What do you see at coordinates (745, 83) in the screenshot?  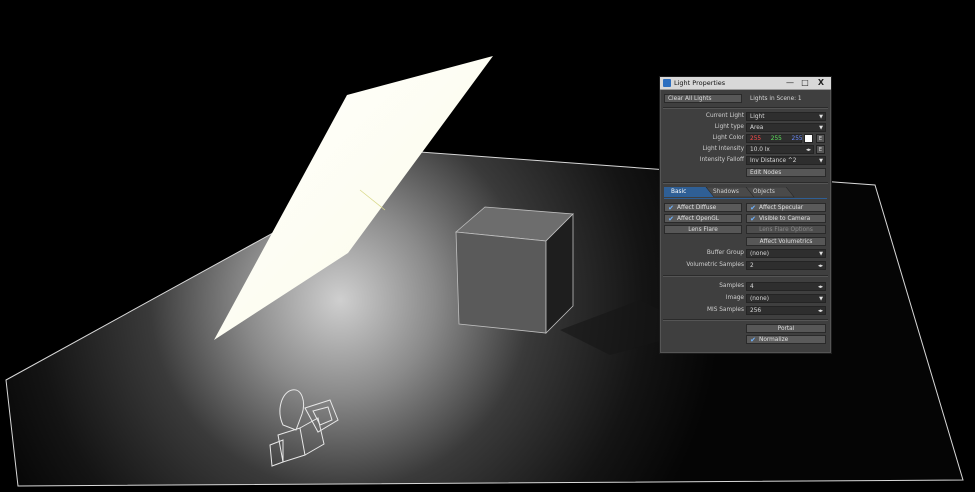 I see `title-bar: Light Properties — □ X` at bounding box center [745, 83].